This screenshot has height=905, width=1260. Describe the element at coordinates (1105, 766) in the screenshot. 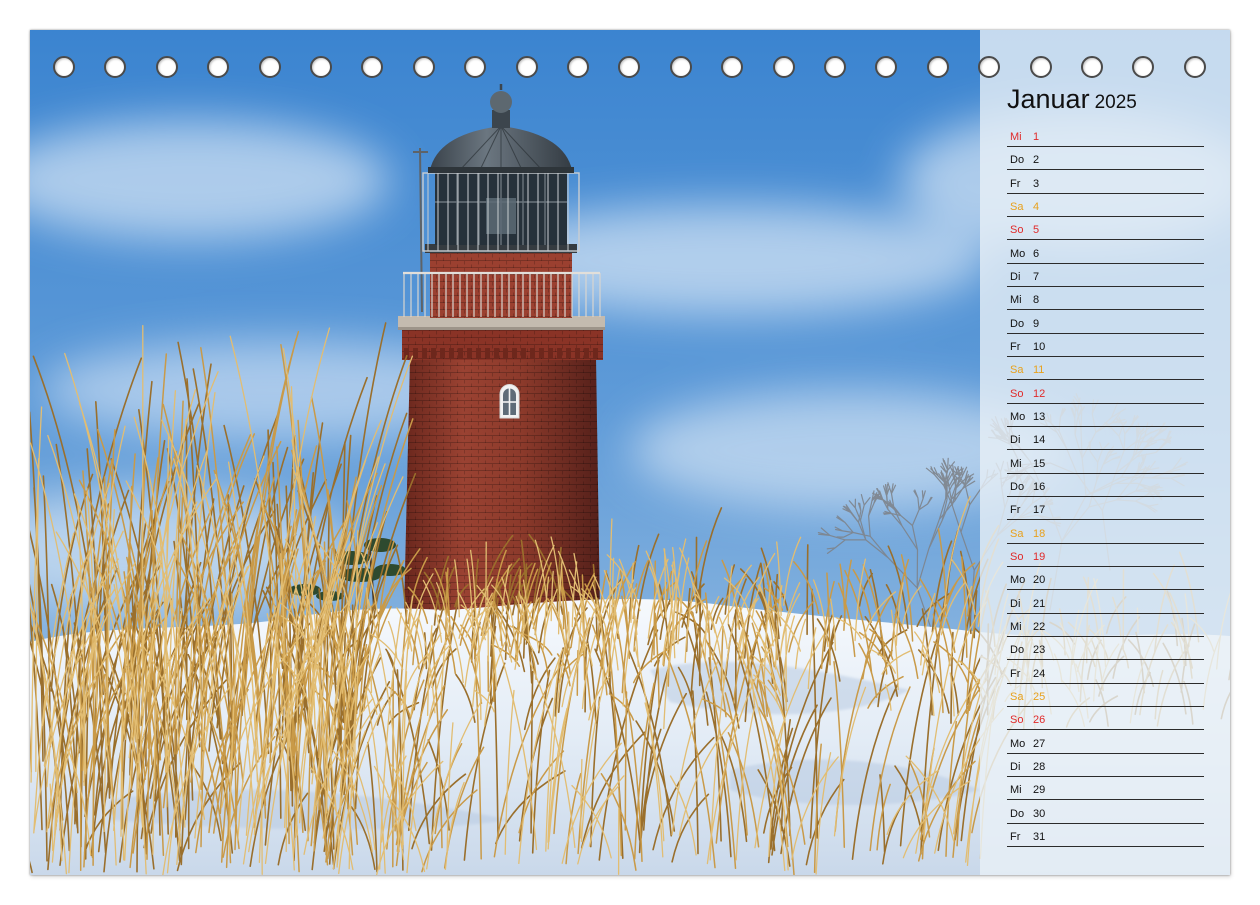

I see `calendar-row: Di 28` at that location.